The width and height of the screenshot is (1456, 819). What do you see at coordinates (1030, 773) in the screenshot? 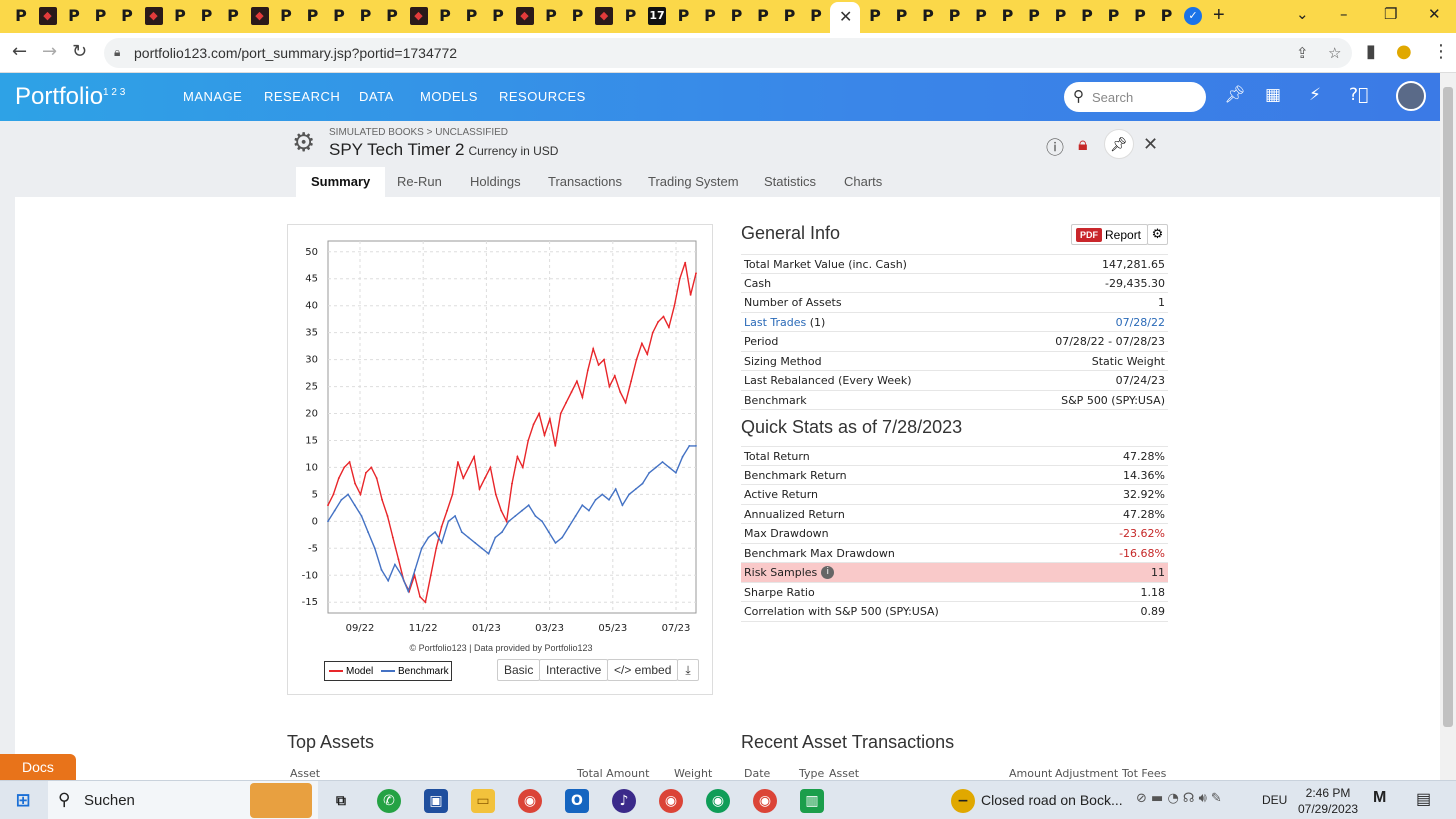
I see `col-amount: Amount` at bounding box center [1030, 773].